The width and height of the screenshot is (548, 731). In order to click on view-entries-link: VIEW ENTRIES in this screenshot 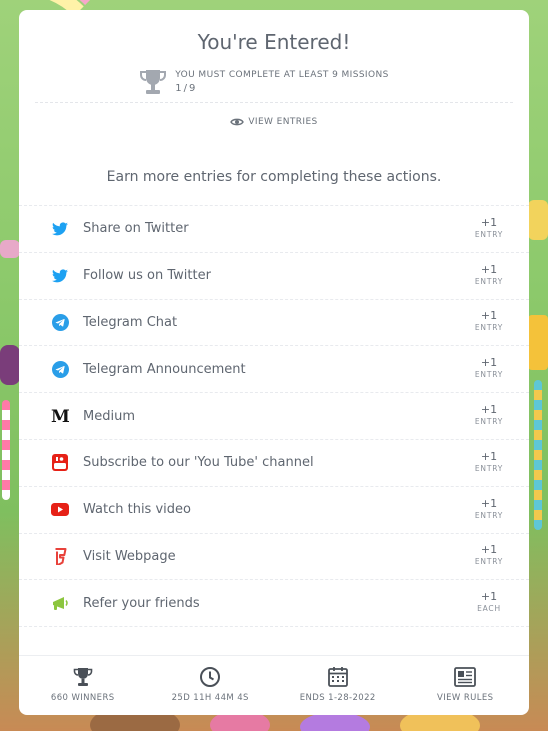, I will do `click(274, 122)`.